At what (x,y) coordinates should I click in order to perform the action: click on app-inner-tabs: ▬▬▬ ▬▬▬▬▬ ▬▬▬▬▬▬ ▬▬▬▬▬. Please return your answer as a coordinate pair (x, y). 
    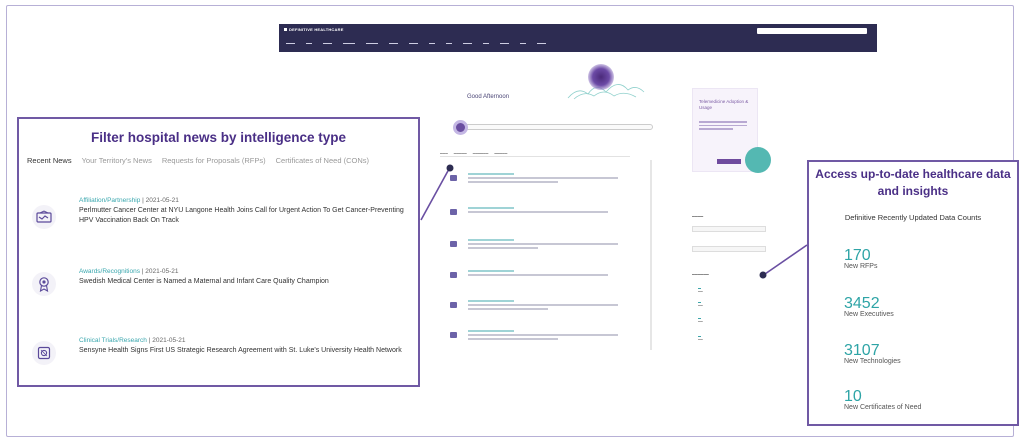
    Looking at the image, I should click on (473, 153).